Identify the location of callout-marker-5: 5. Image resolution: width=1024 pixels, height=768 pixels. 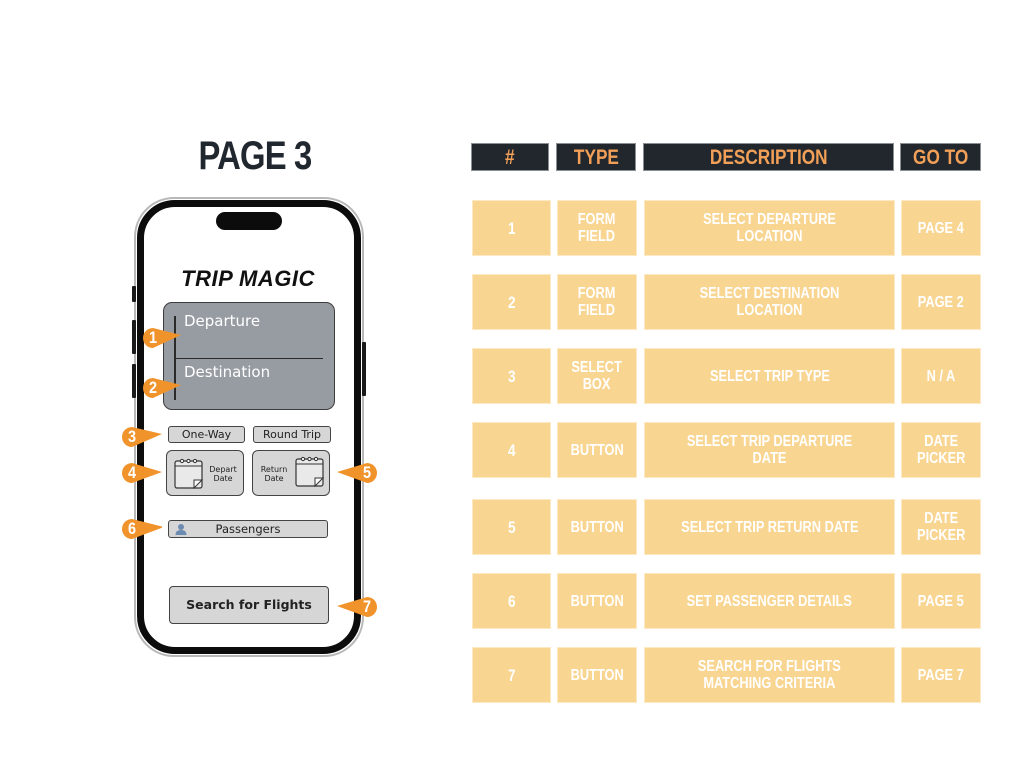
(357, 473).